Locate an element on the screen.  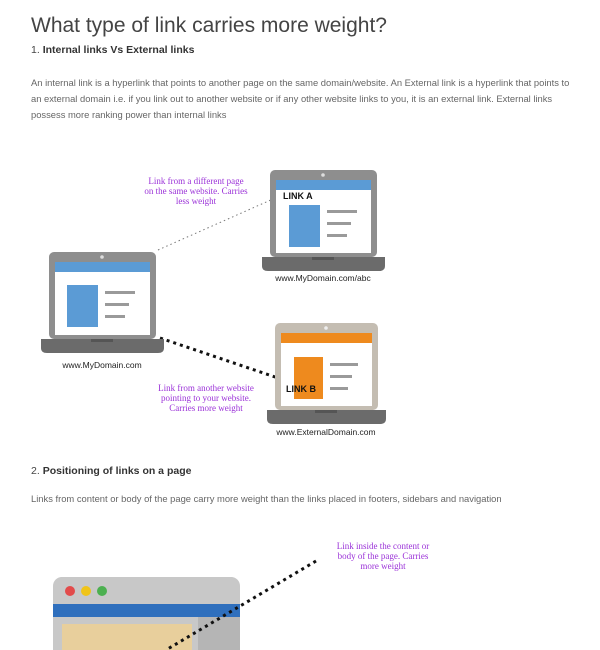
svg-text: body of the page. Carries is located at coordinates (383, 556).